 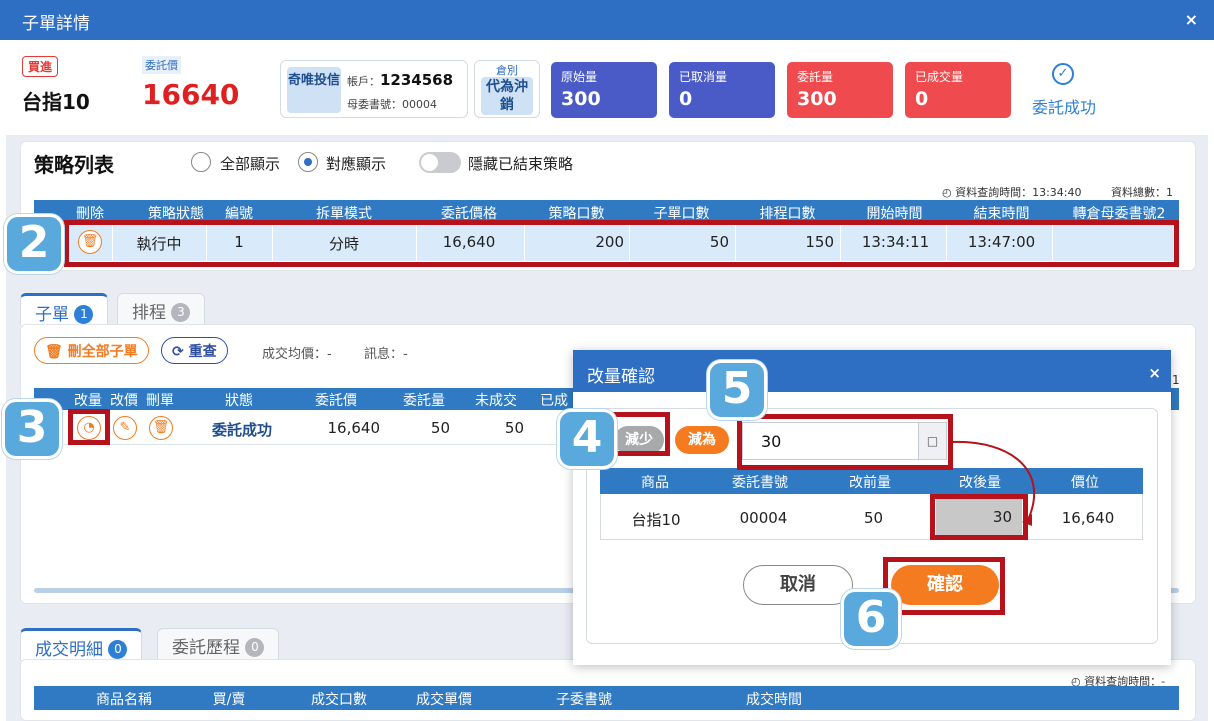 What do you see at coordinates (241, 430) in the screenshot?
I see `child-status: 委託成功` at bounding box center [241, 430].